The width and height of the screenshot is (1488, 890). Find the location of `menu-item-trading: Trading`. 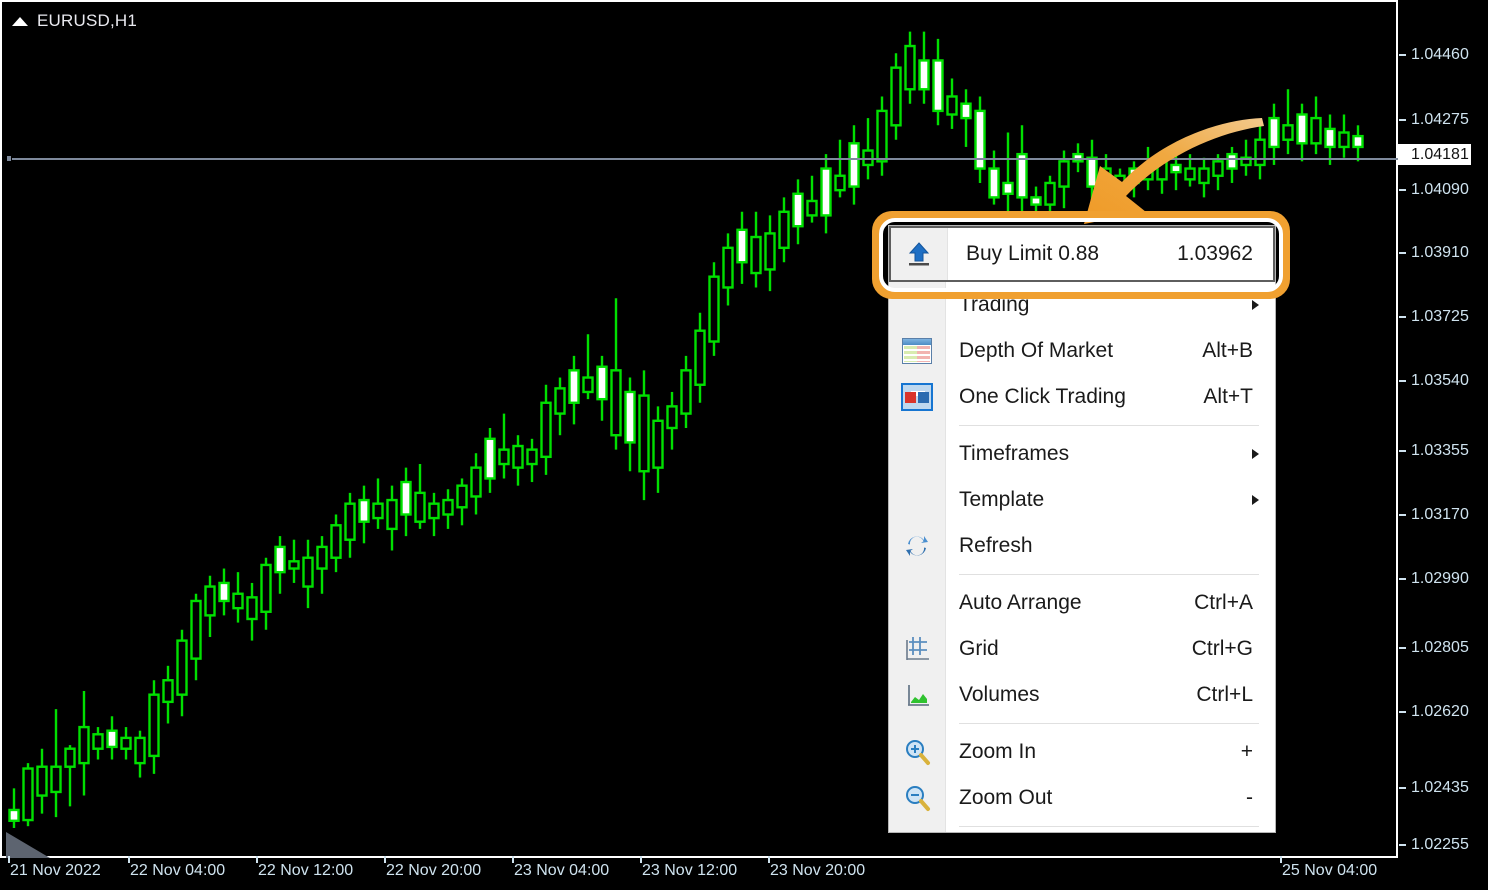

menu-item-trading: Trading is located at coordinates (1082, 305).